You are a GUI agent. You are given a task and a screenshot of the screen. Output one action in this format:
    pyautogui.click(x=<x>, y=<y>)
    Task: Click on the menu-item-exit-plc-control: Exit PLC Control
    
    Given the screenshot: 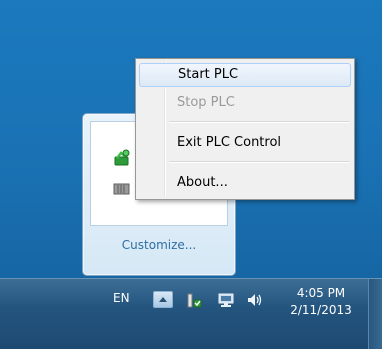 What is the action you would take?
    pyautogui.click(x=245, y=143)
    